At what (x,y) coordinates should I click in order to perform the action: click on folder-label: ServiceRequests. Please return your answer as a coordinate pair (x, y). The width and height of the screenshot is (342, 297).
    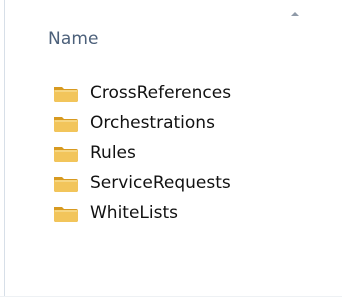
    Looking at the image, I should click on (160, 183).